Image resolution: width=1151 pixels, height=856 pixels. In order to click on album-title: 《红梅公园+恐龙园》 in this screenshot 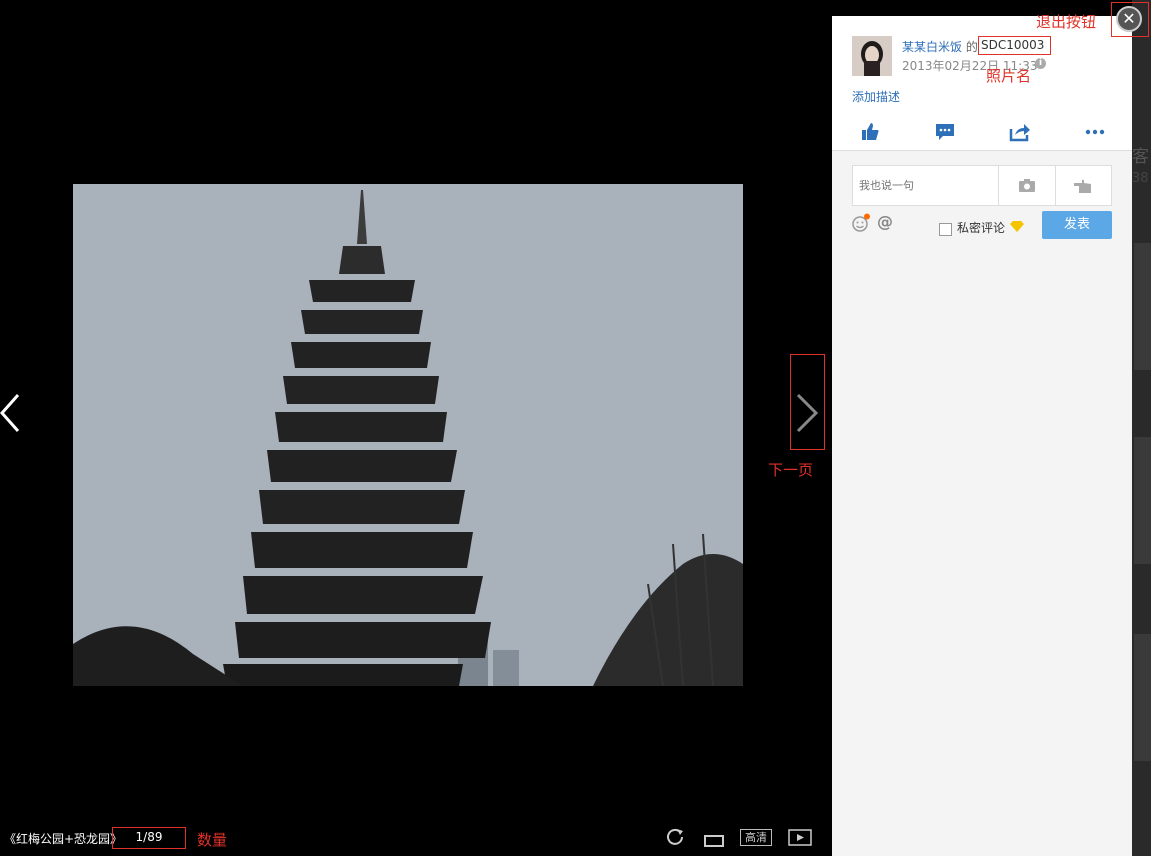, I will do `click(63, 838)`.